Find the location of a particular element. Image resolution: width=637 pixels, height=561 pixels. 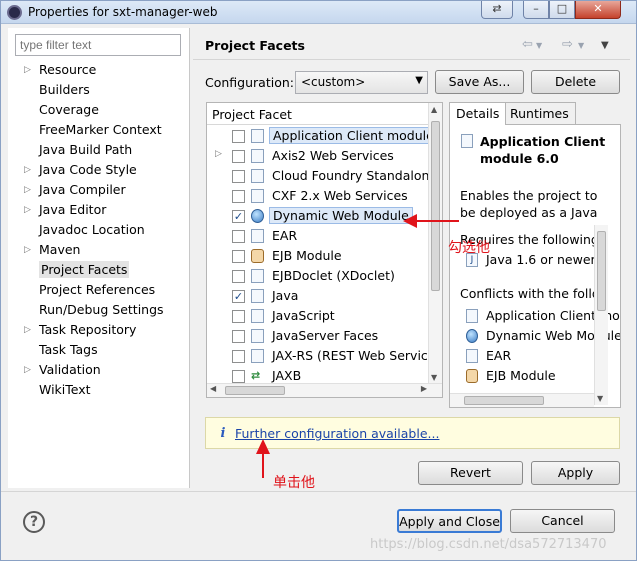

tab-details: Details is located at coordinates (478, 113).